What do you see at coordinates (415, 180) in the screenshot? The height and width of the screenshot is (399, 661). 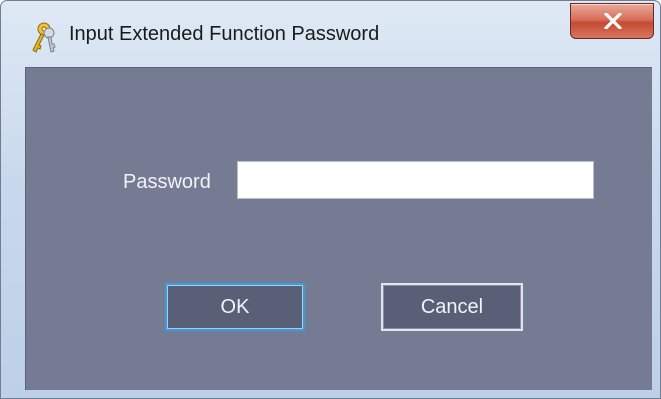 I see `password-input` at bounding box center [415, 180].